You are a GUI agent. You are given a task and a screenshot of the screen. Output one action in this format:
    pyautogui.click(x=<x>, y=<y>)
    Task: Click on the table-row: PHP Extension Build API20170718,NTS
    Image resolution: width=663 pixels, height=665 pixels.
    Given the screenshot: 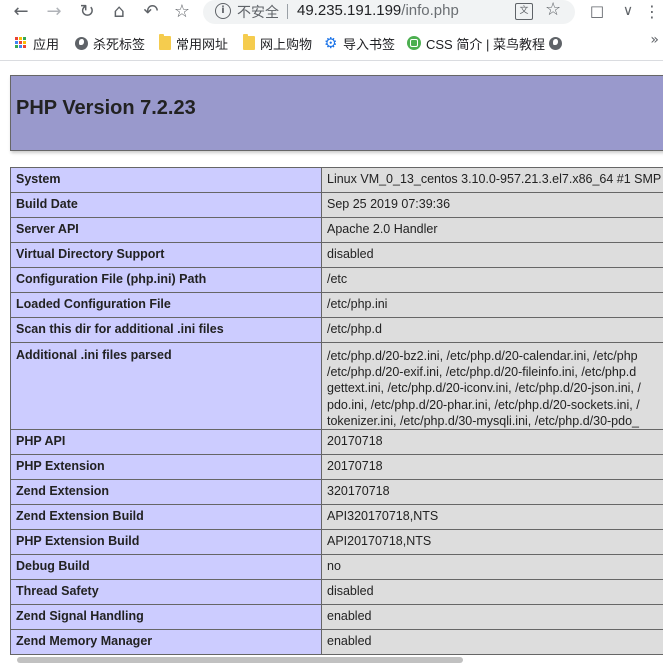 What is the action you would take?
    pyautogui.click(x=336, y=542)
    